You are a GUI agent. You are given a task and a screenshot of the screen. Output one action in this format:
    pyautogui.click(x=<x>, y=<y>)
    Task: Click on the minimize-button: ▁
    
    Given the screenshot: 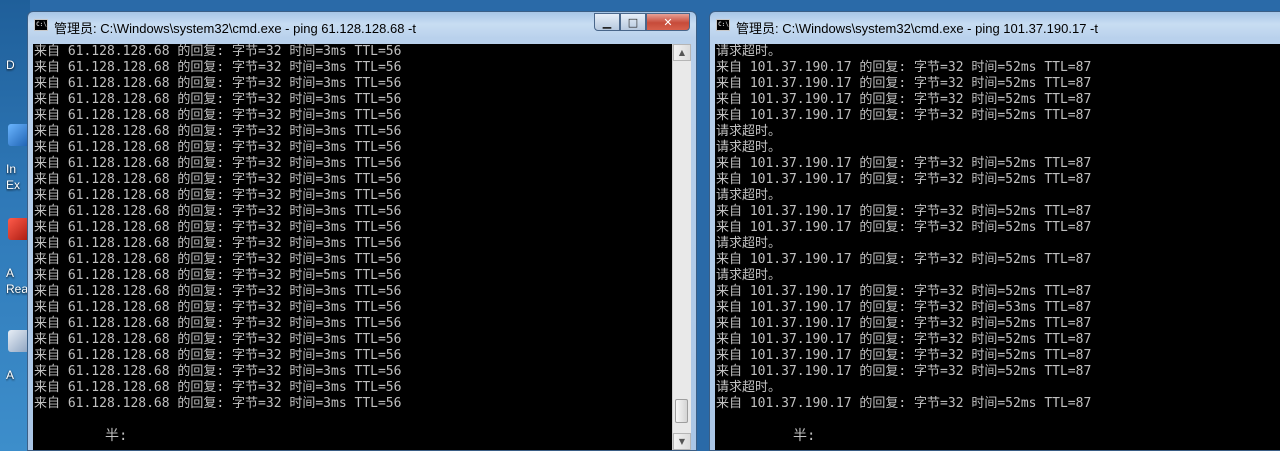 What is the action you would take?
    pyautogui.click(x=607, y=22)
    